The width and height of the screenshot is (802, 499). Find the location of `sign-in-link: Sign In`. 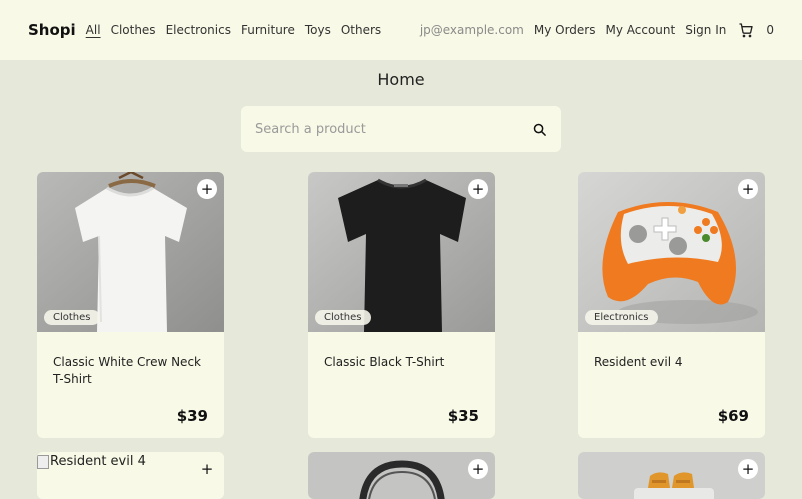

sign-in-link: Sign In is located at coordinates (705, 30).